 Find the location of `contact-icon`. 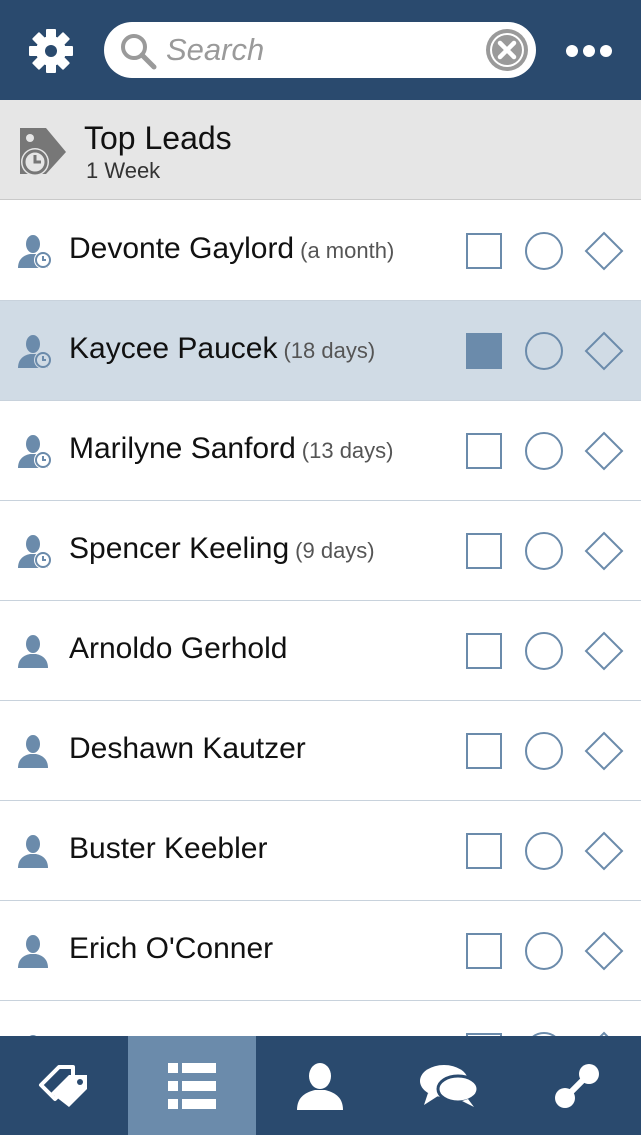

contact-icon is located at coordinates (320, 1086).